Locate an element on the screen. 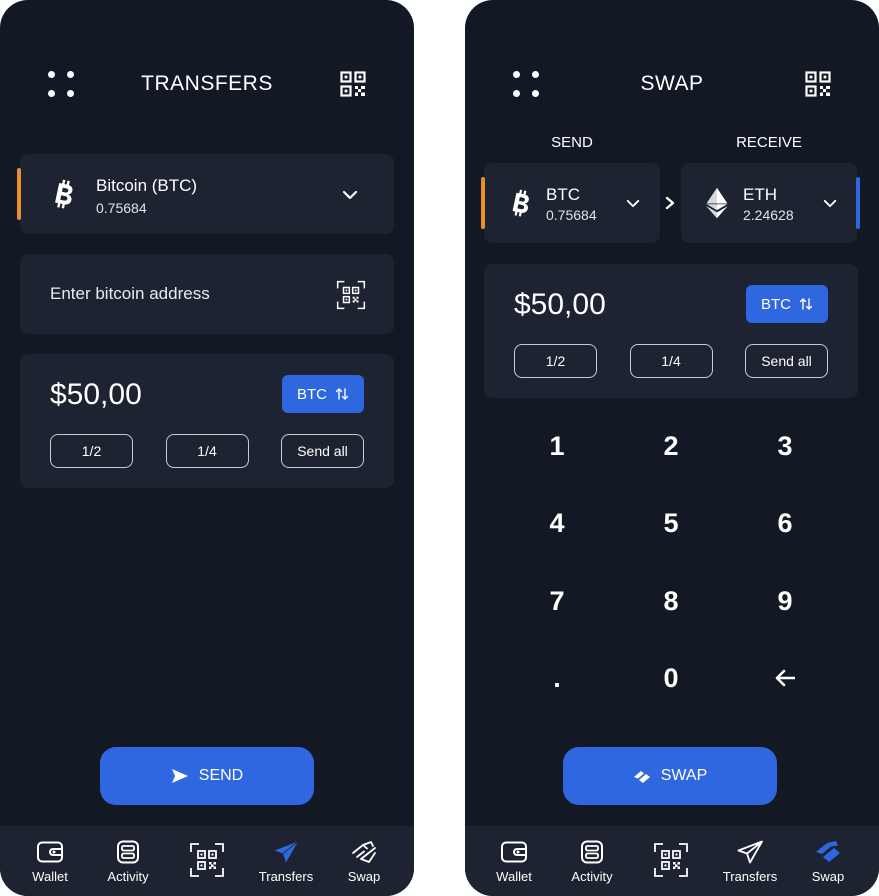 This screenshot has height=896, width=879. swap-labels: SEND RECEIVE is located at coordinates (672, 144).